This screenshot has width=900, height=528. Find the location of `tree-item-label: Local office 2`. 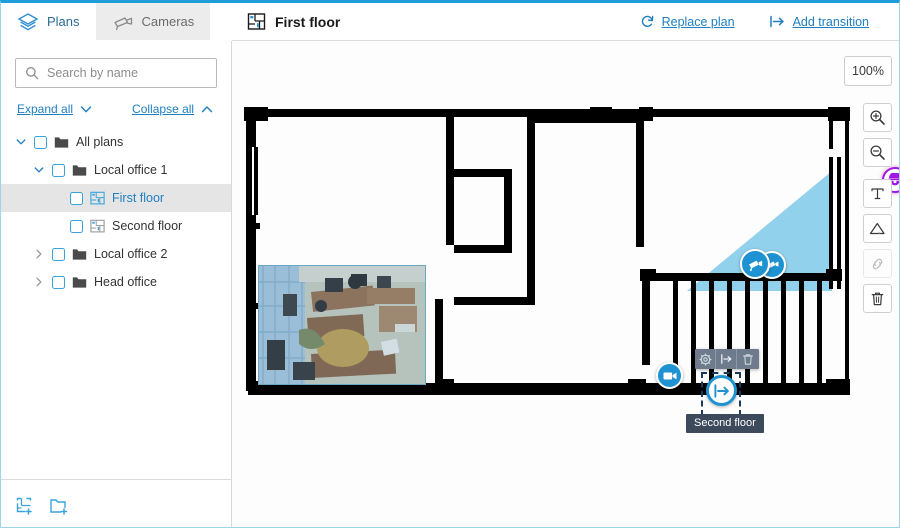

tree-item-label: Local office 2 is located at coordinates (131, 254).